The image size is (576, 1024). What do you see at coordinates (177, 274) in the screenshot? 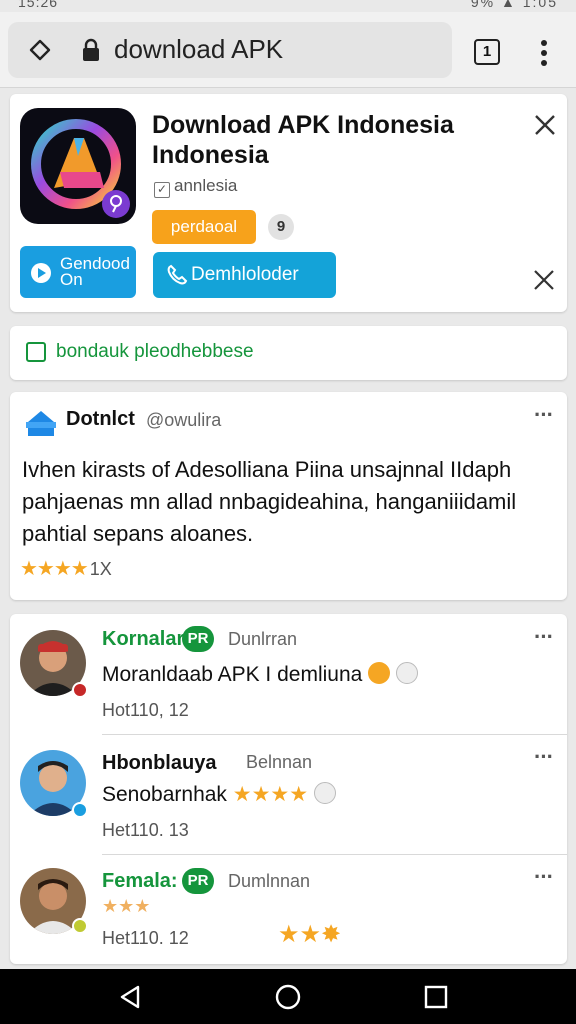
I see `phone-icon` at bounding box center [177, 274].